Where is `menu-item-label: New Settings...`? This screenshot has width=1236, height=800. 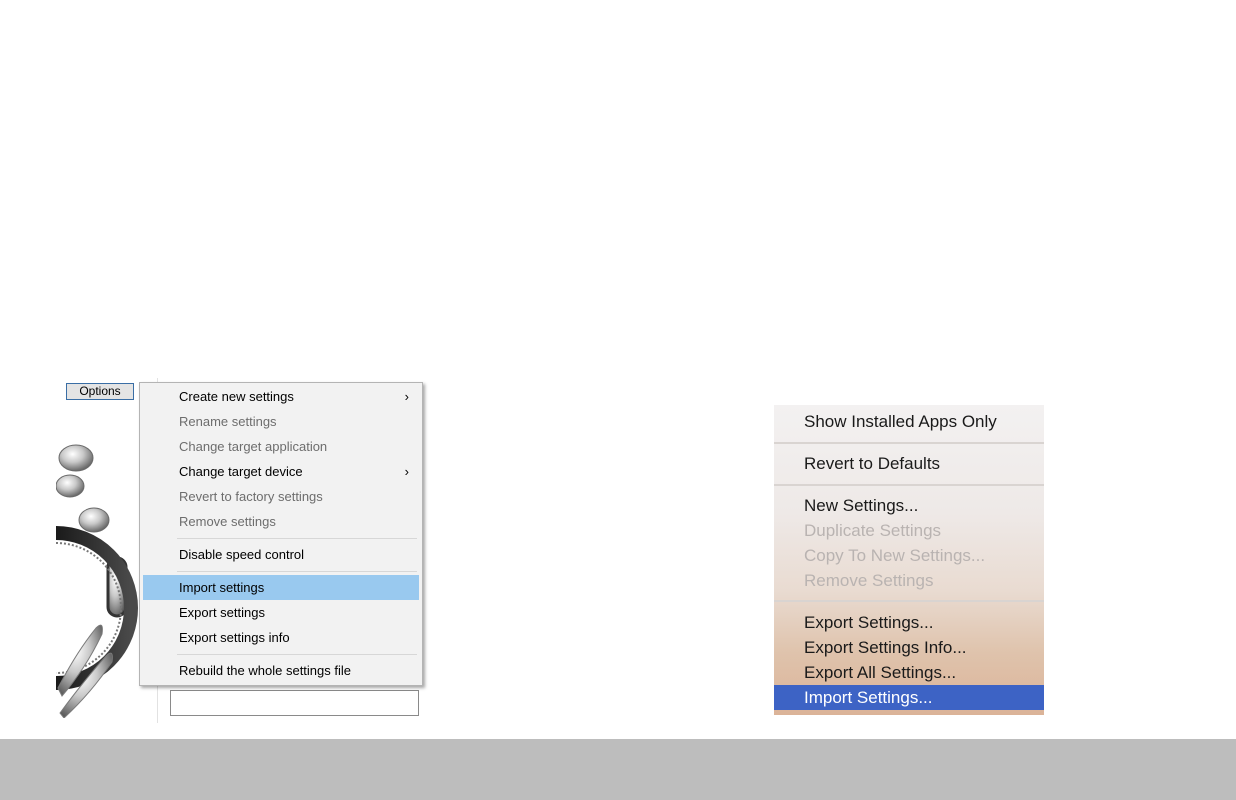
menu-item-label: New Settings... is located at coordinates (861, 505).